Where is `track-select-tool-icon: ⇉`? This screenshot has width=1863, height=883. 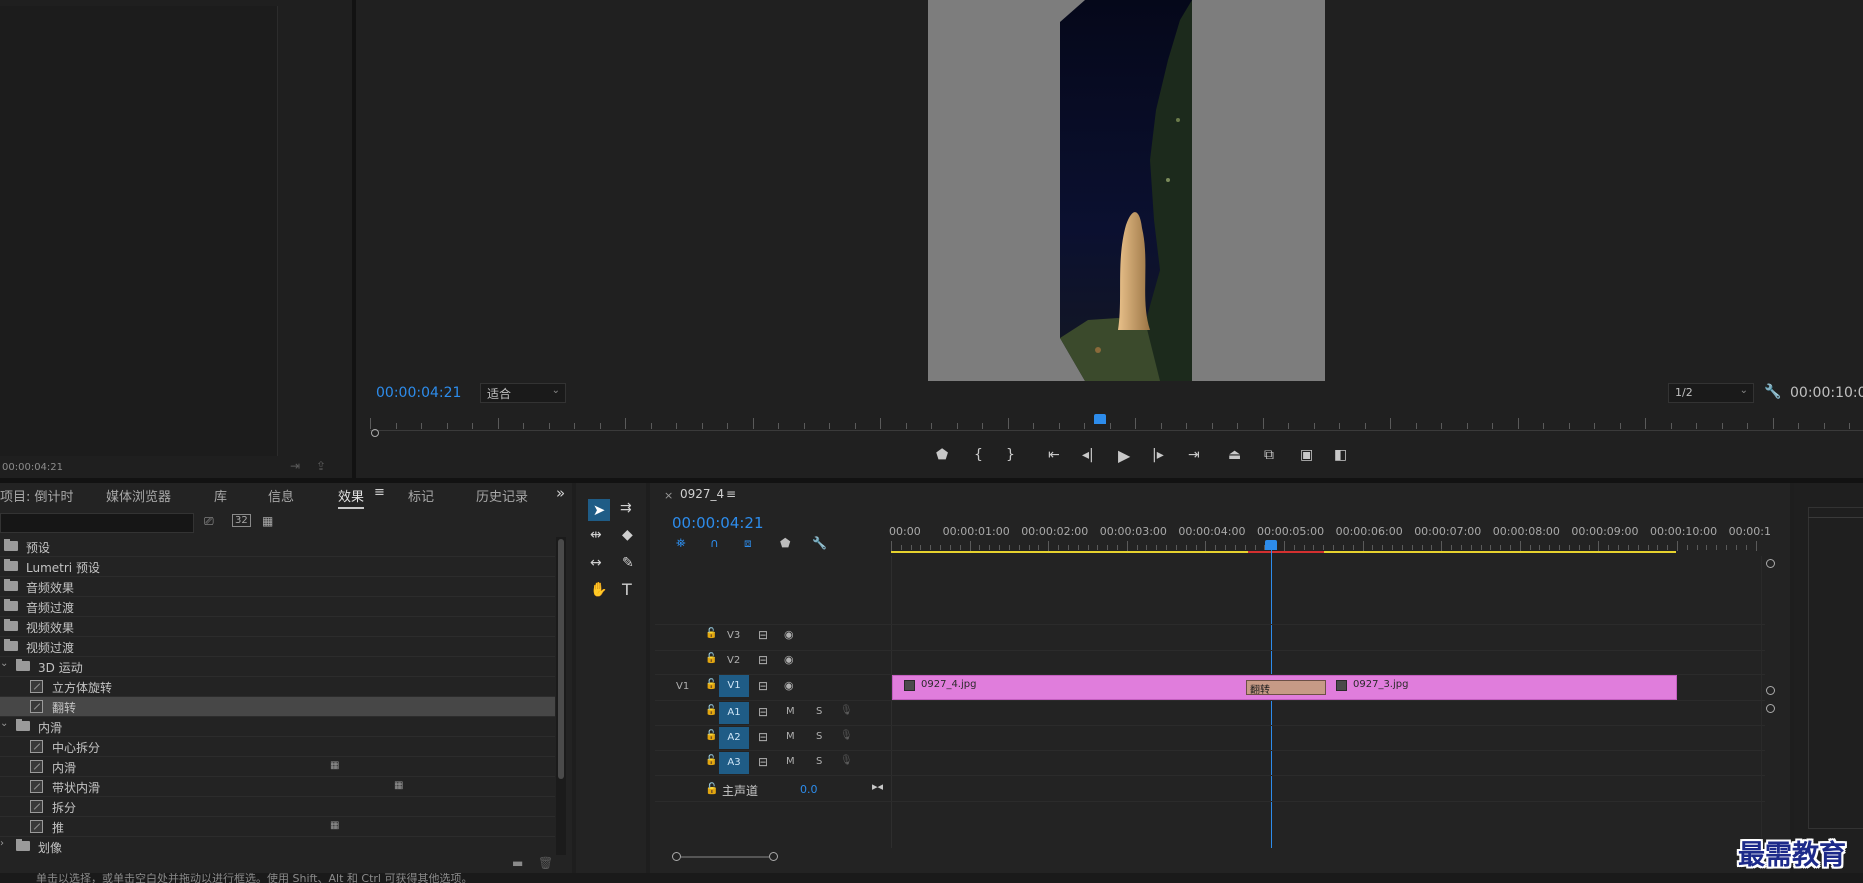 track-select-tool-icon: ⇉ is located at coordinates (626, 508).